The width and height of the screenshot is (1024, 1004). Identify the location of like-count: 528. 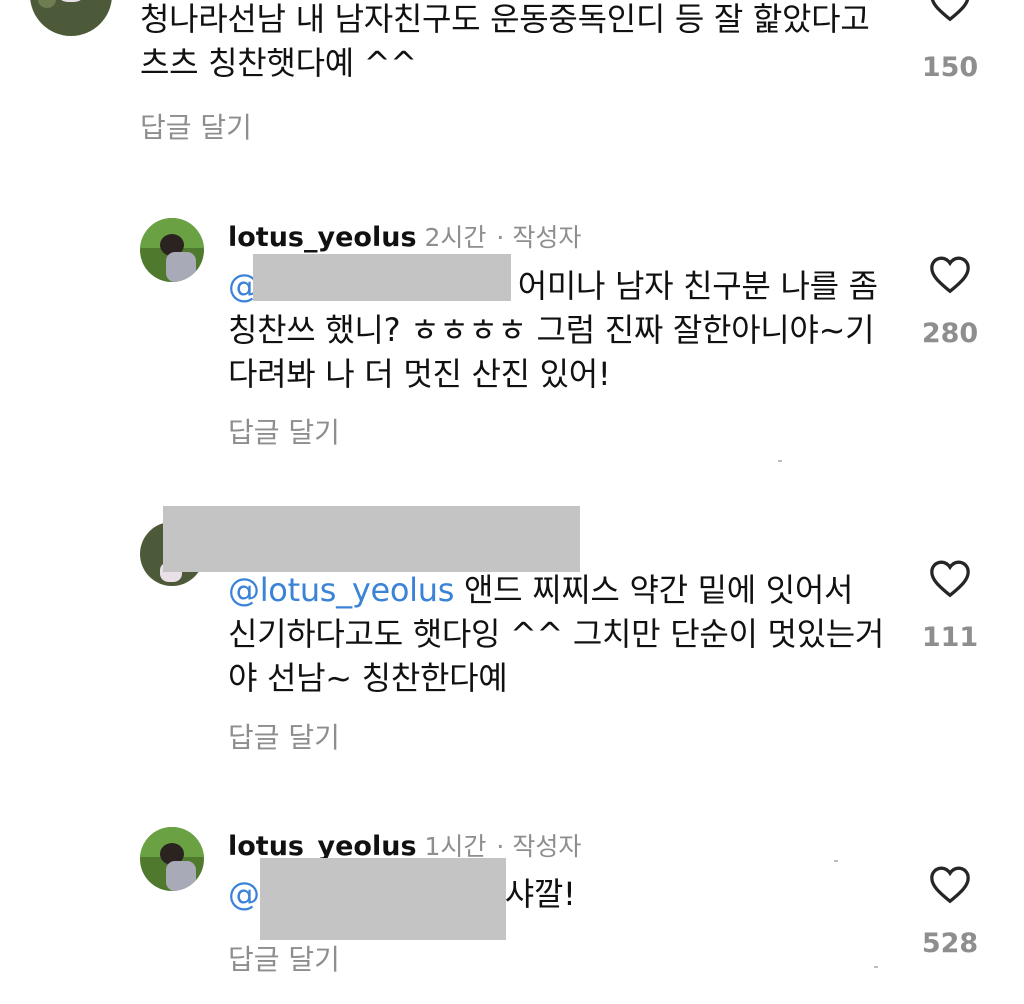
(950, 943).